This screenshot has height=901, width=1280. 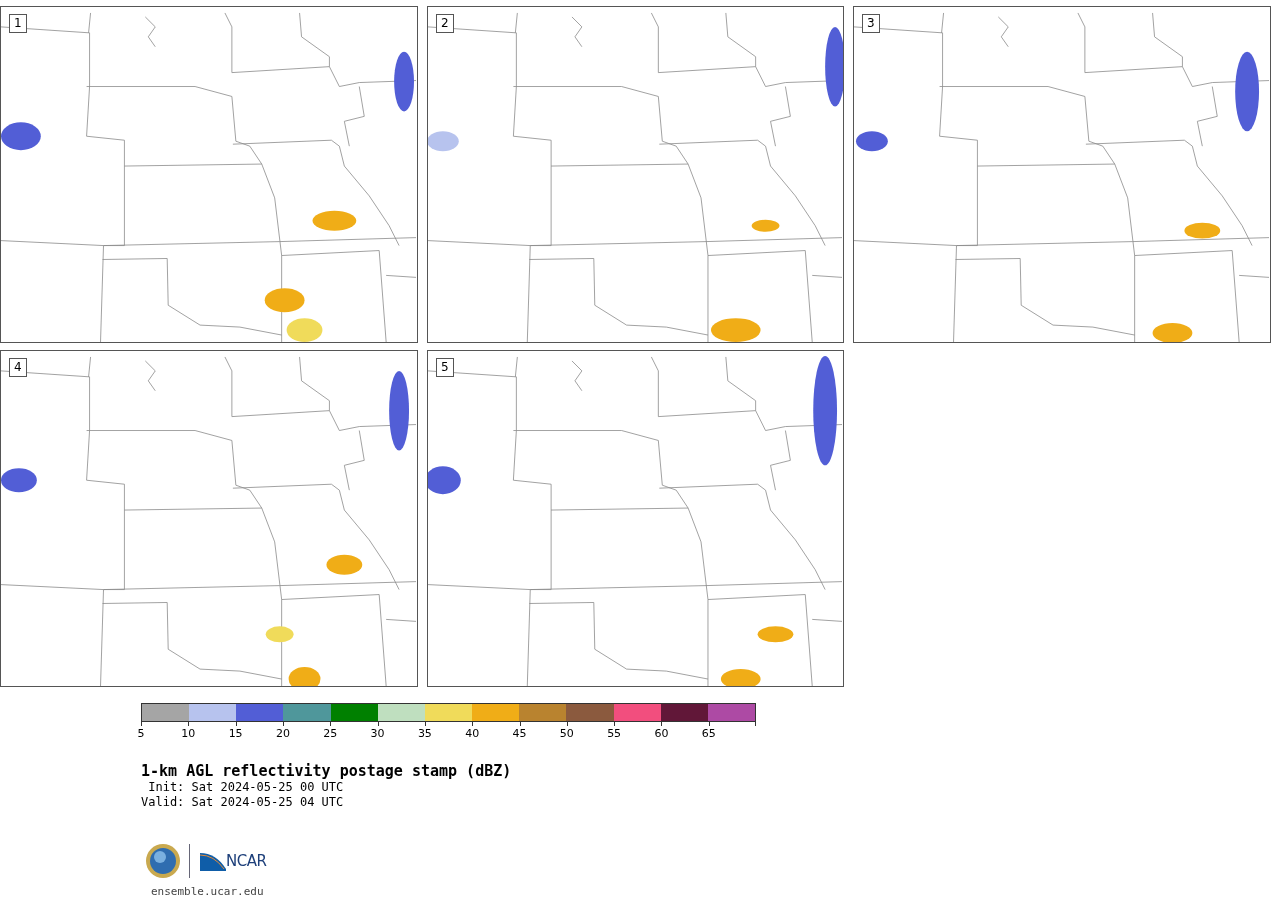 I want to click on logo-text: NCAR, so click(x=246, y=861).